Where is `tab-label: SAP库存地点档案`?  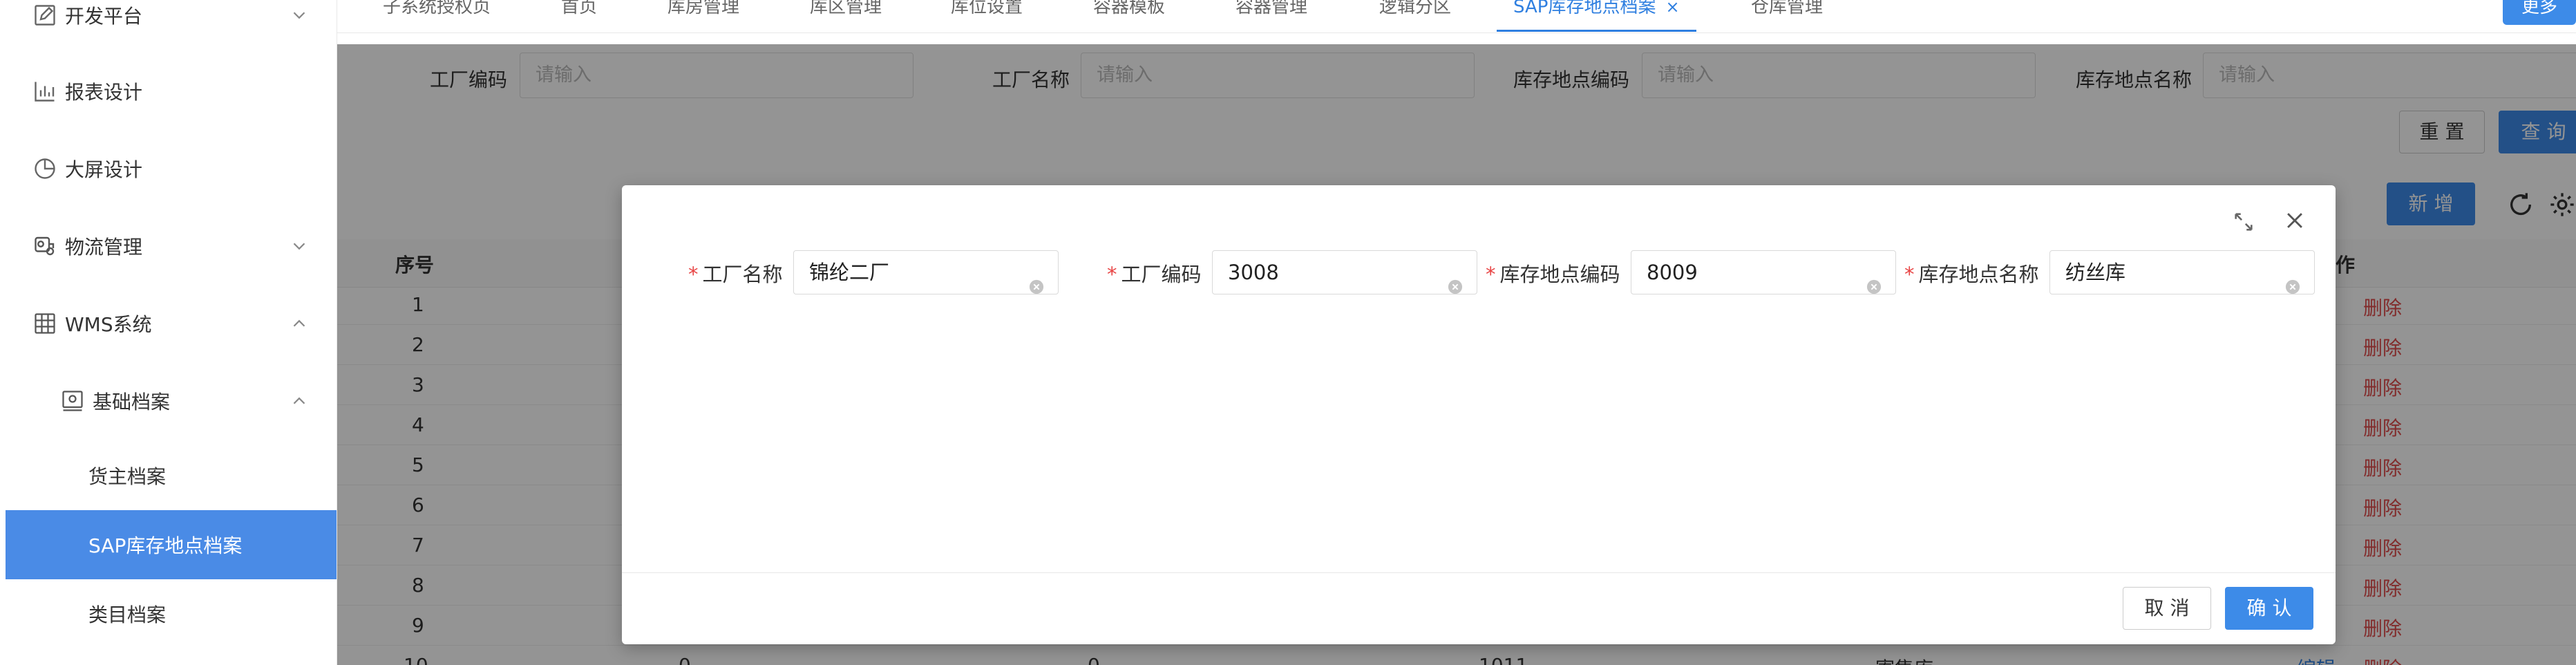
tab-label: SAP库存地点档案 is located at coordinates (1584, 8).